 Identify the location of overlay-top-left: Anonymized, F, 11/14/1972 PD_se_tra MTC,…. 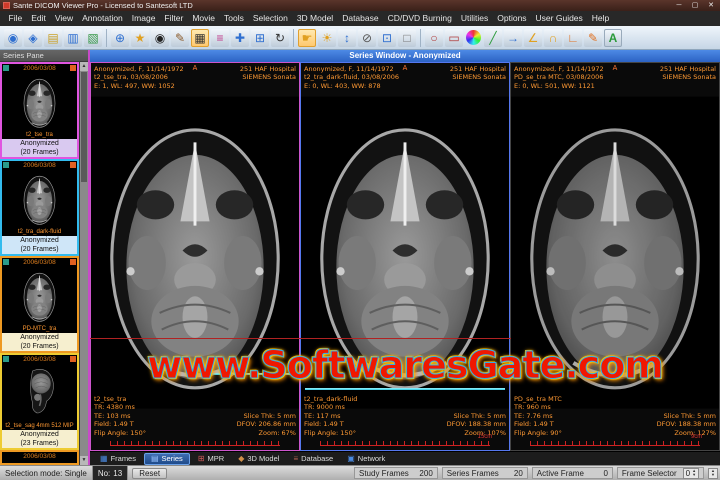
(559, 77).